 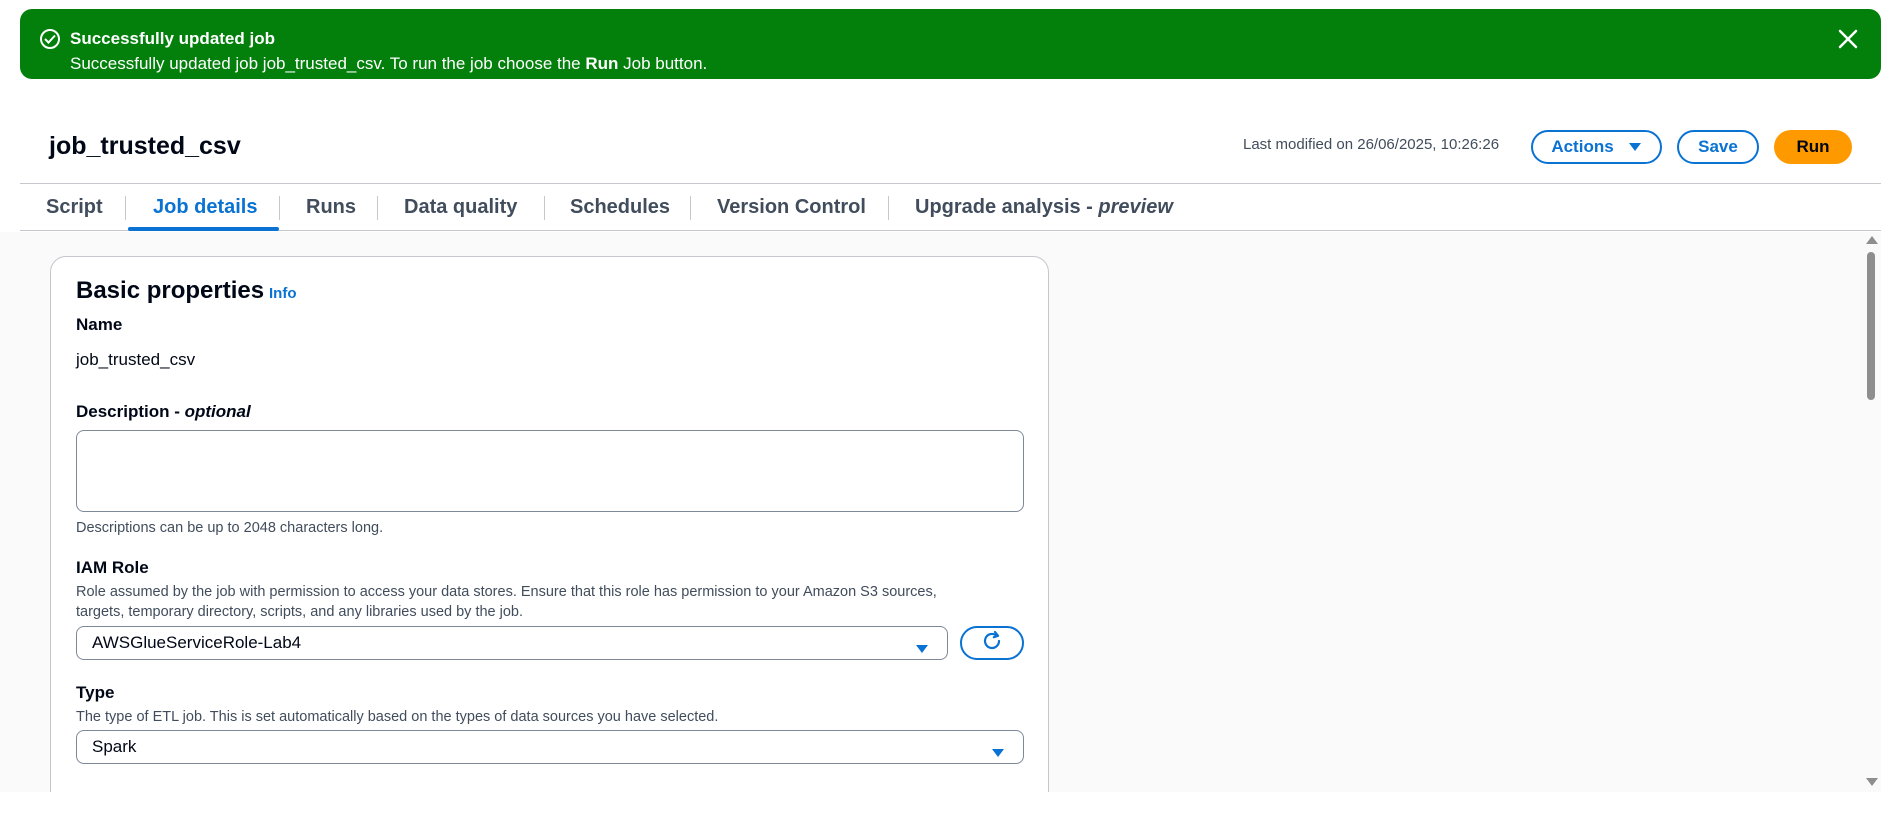 What do you see at coordinates (331, 207) in the screenshot?
I see `tab-runs: Runs` at bounding box center [331, 207].